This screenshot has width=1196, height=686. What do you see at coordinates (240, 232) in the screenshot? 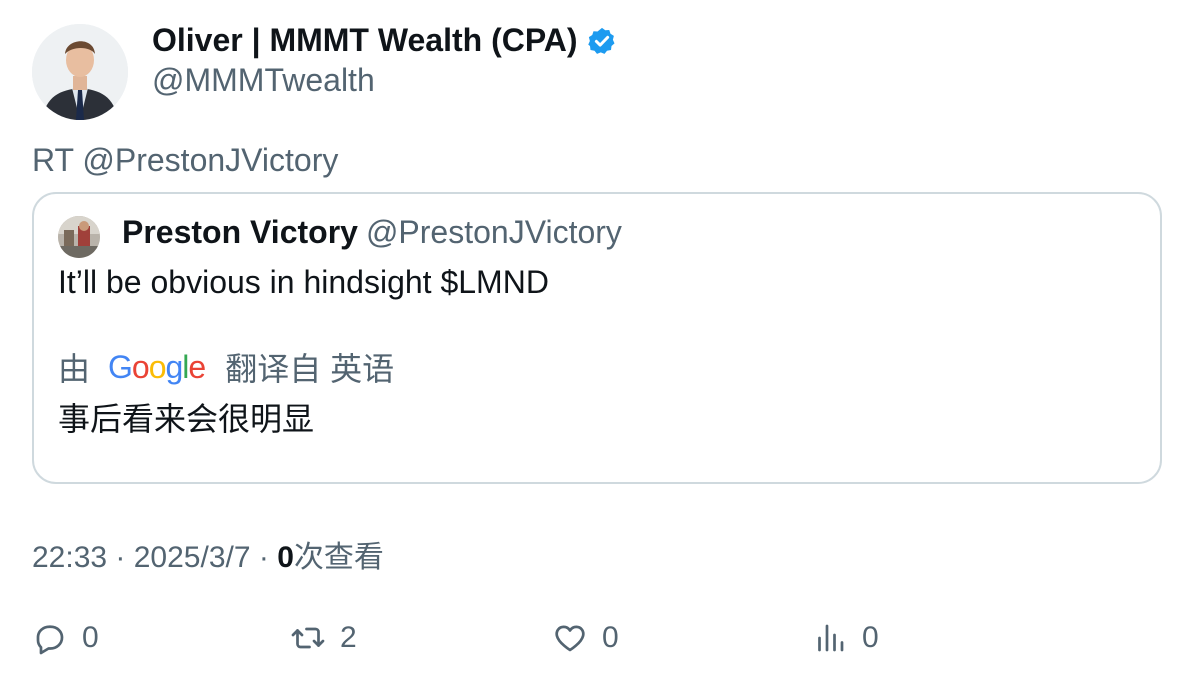
I see `quoted-author-name: Preston Victory` at bounding box center [240, 232].